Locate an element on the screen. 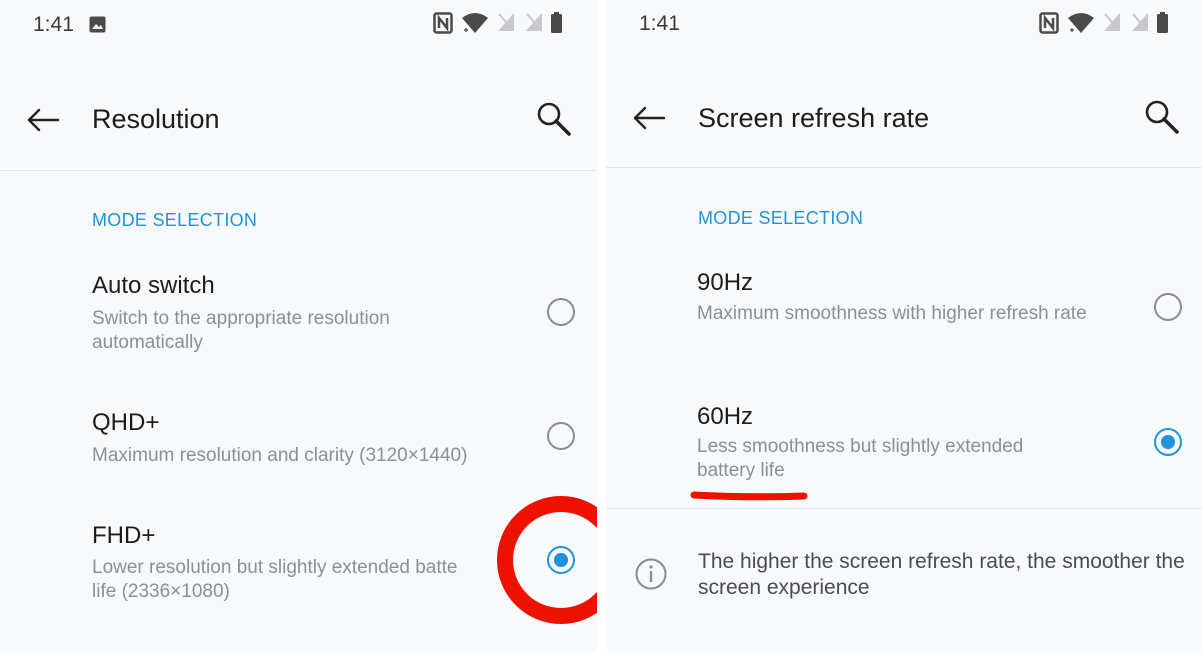  page-title: Resolution is located at coordinates (156, 119).